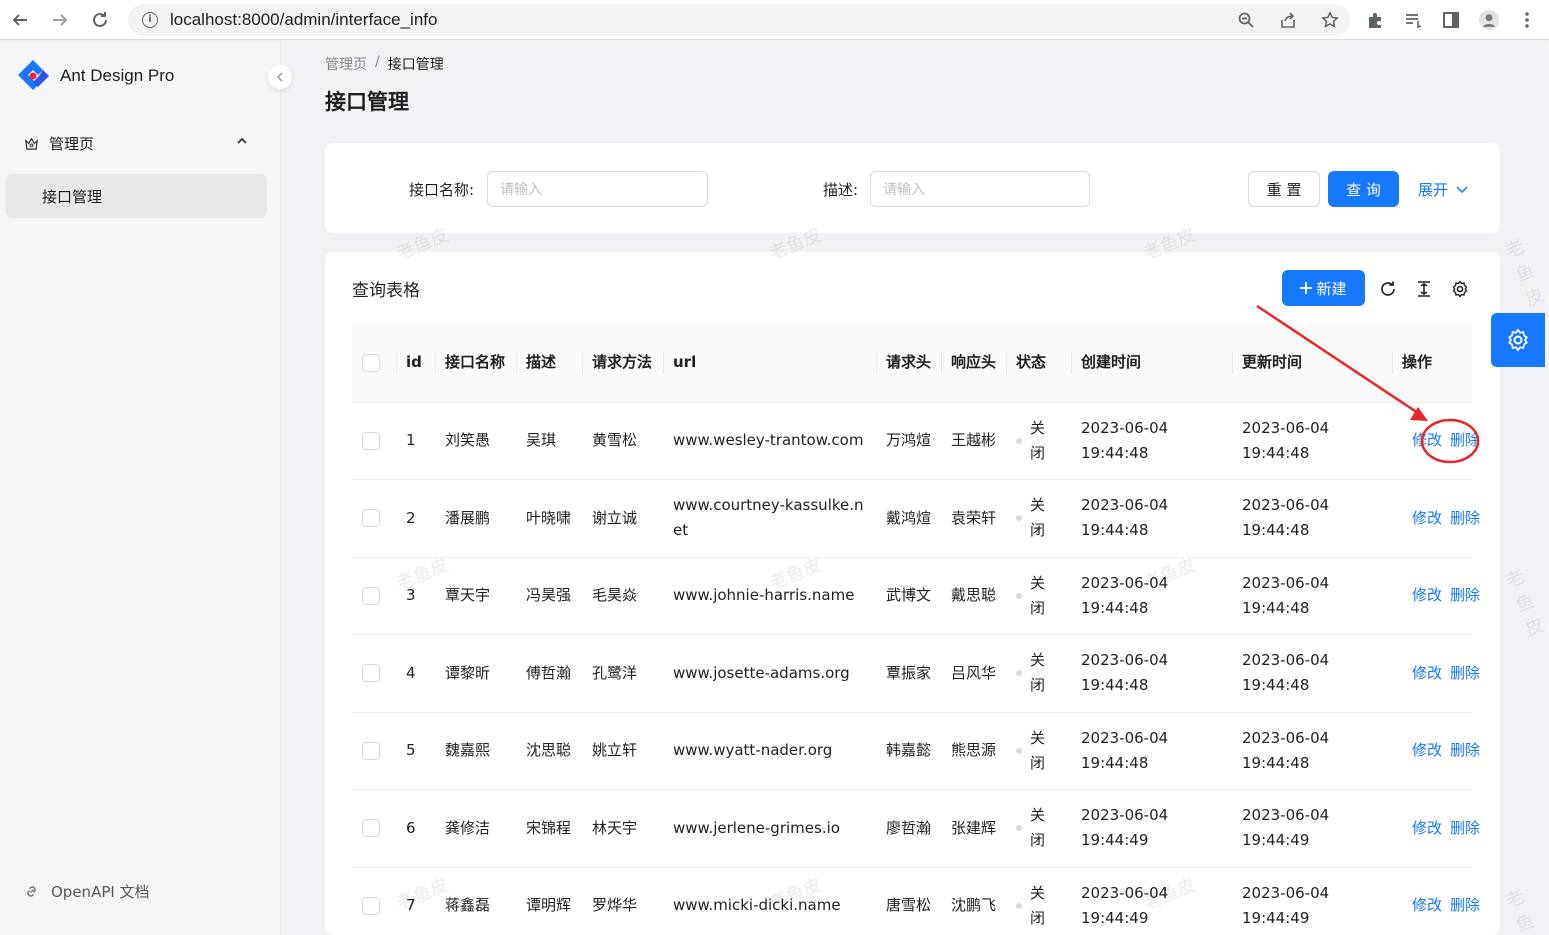  What do you see at coordinates (137, 143) in the screenshot?
I see `menu-group-admin: 管理页` at bounding box center [137, 143].